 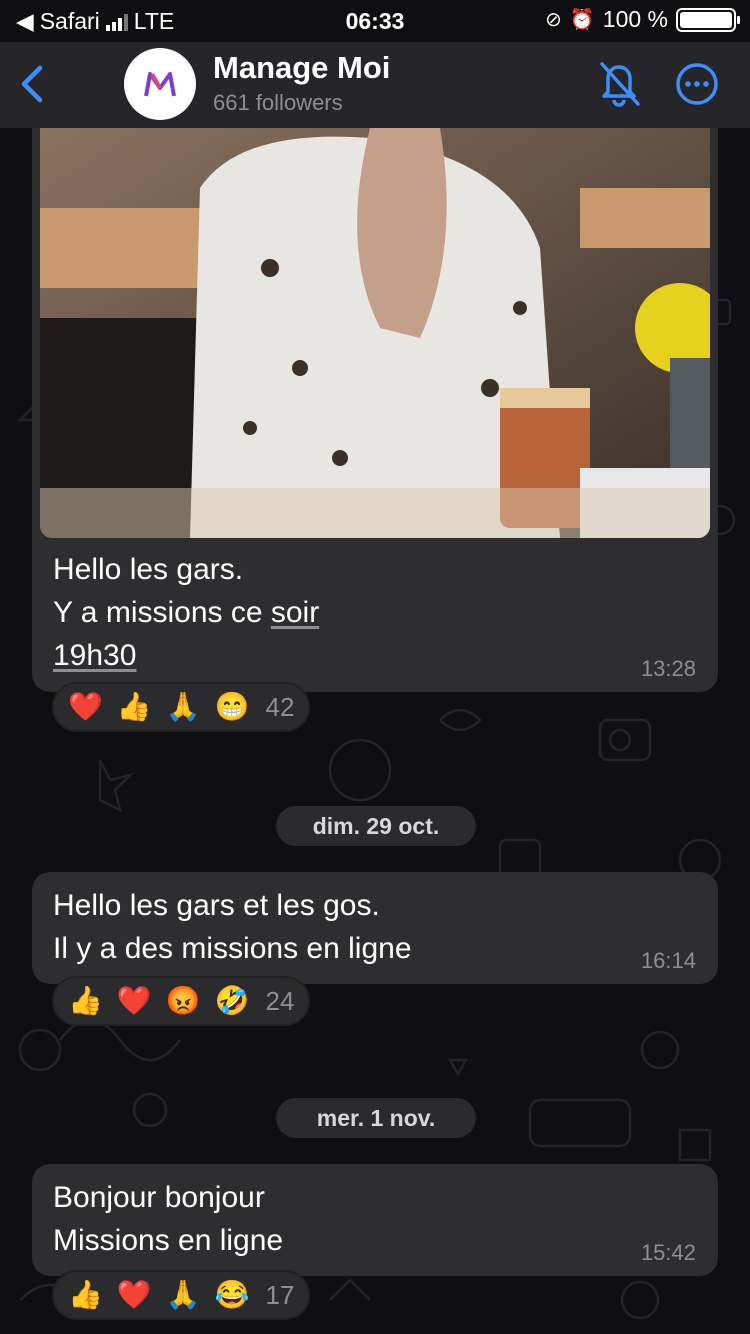 I want to click on status-bar: ◀ Safari LTE 06:33 ⊘ ⏰ 100 %, so click(x=375, y=21).